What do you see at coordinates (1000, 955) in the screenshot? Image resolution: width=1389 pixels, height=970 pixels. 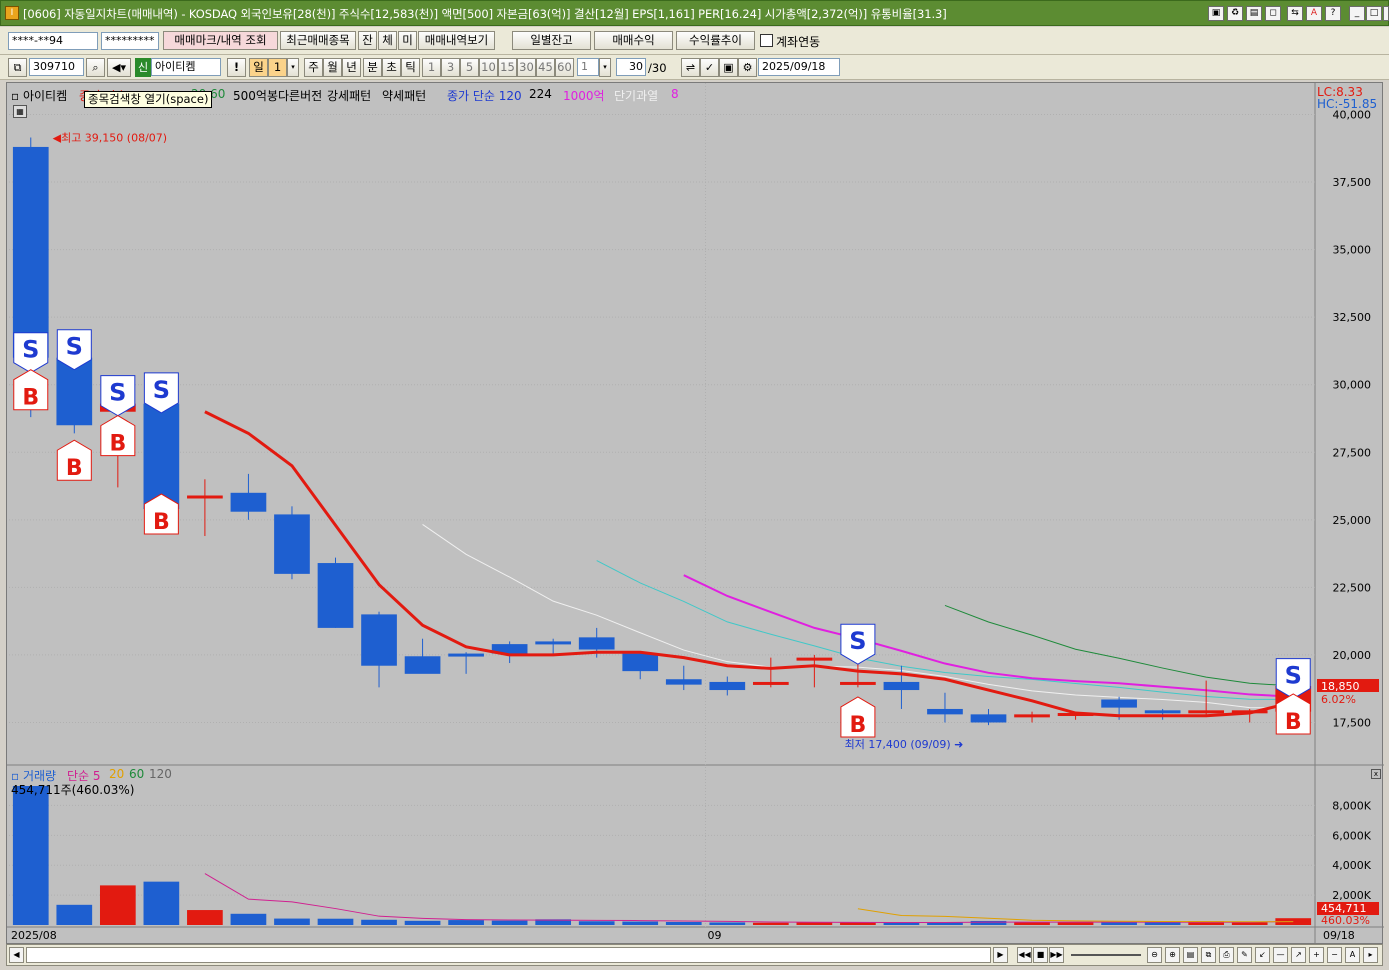 I see `scroll-right-icon: ▶` at bounding box center [1000, 955].